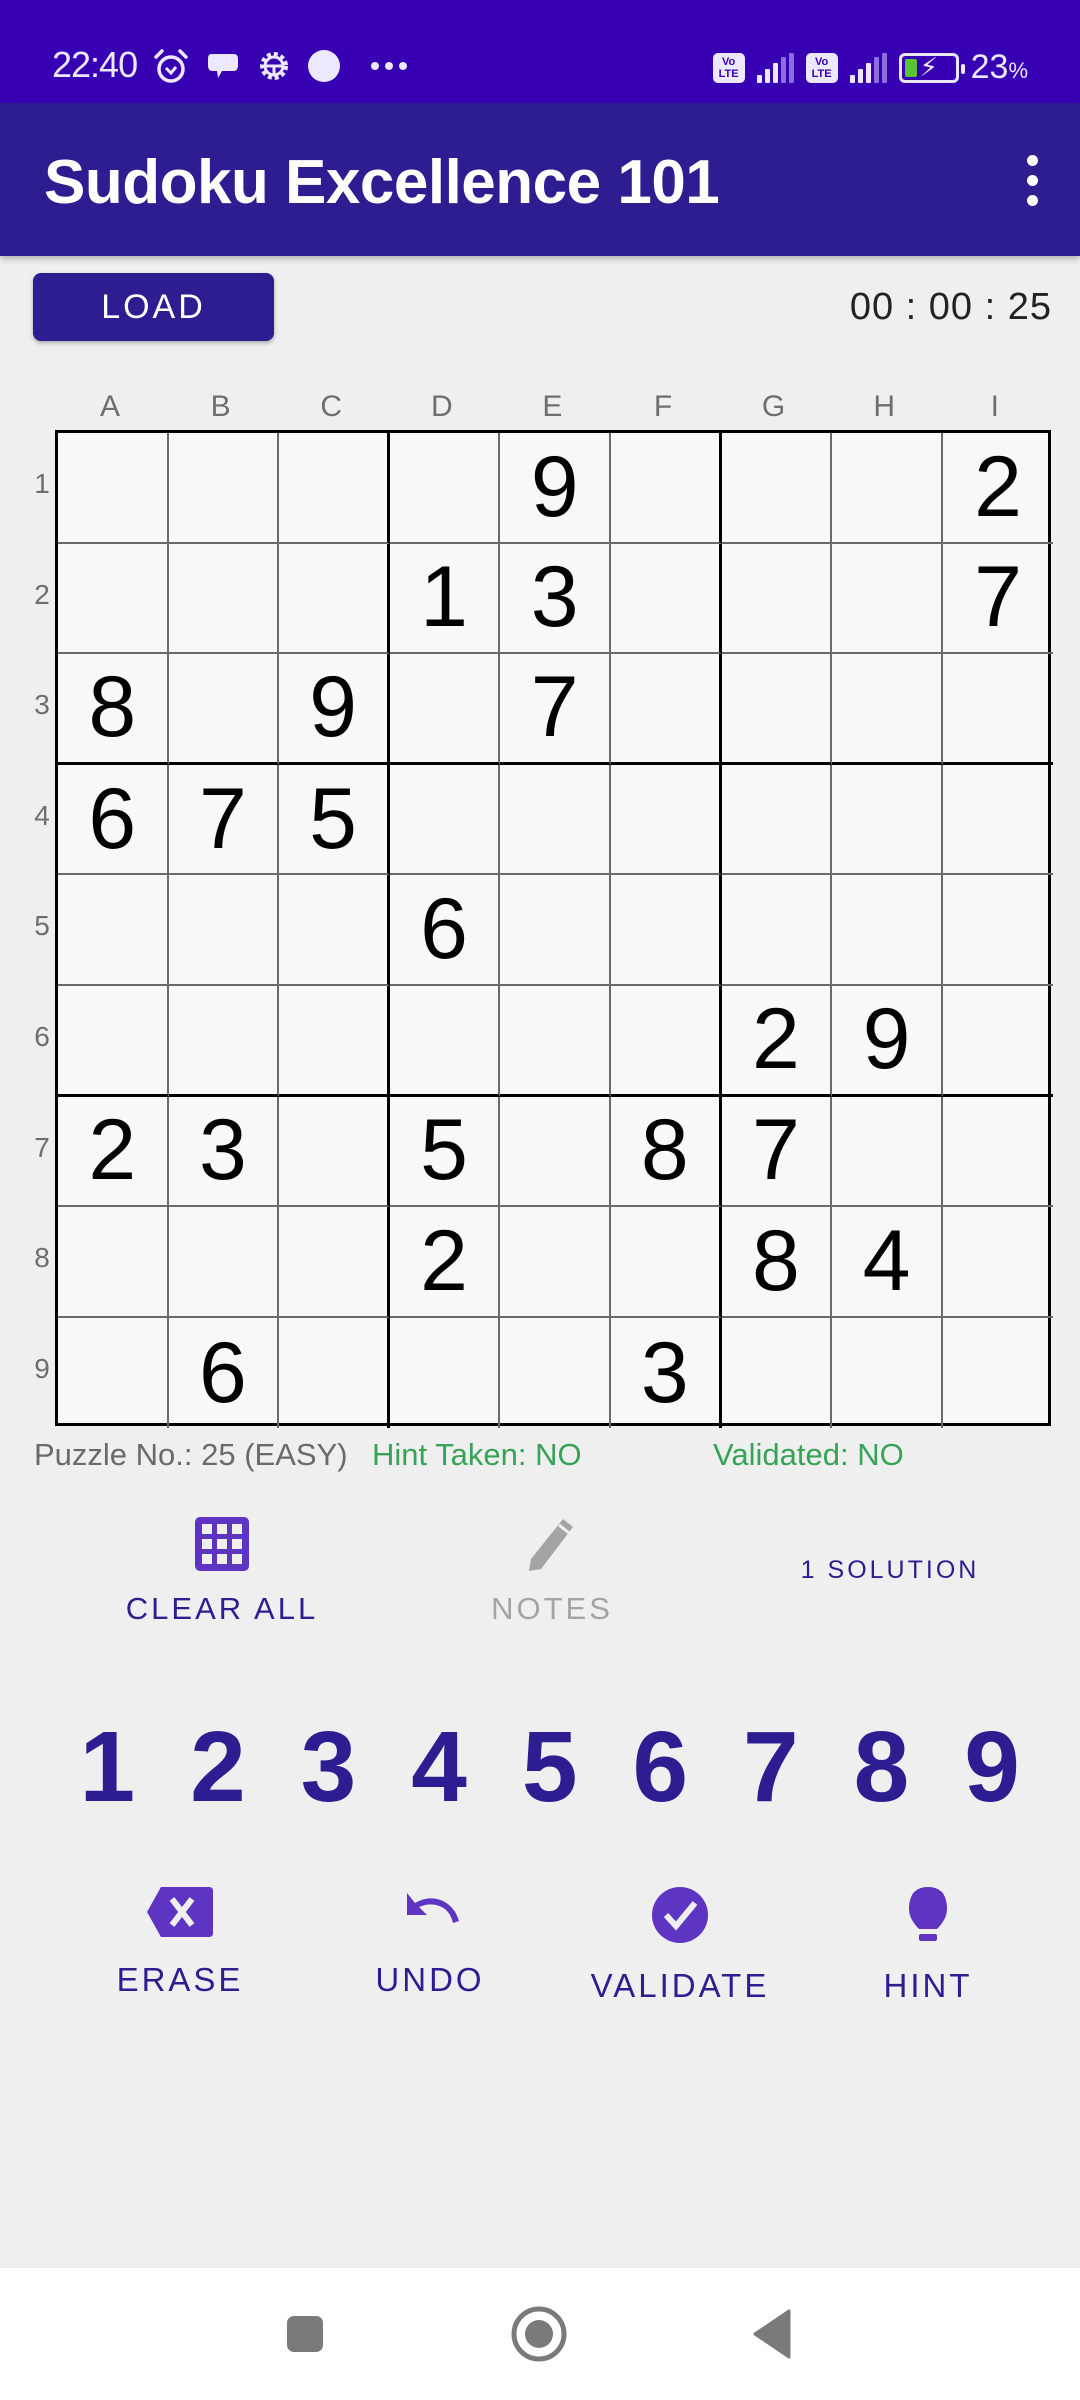 The height and width of the screenshot is (2400, 1080). Describe the element at coordinates (445, 1152) in the screenshot. I see `grid-cell-d7: 5` at that location.